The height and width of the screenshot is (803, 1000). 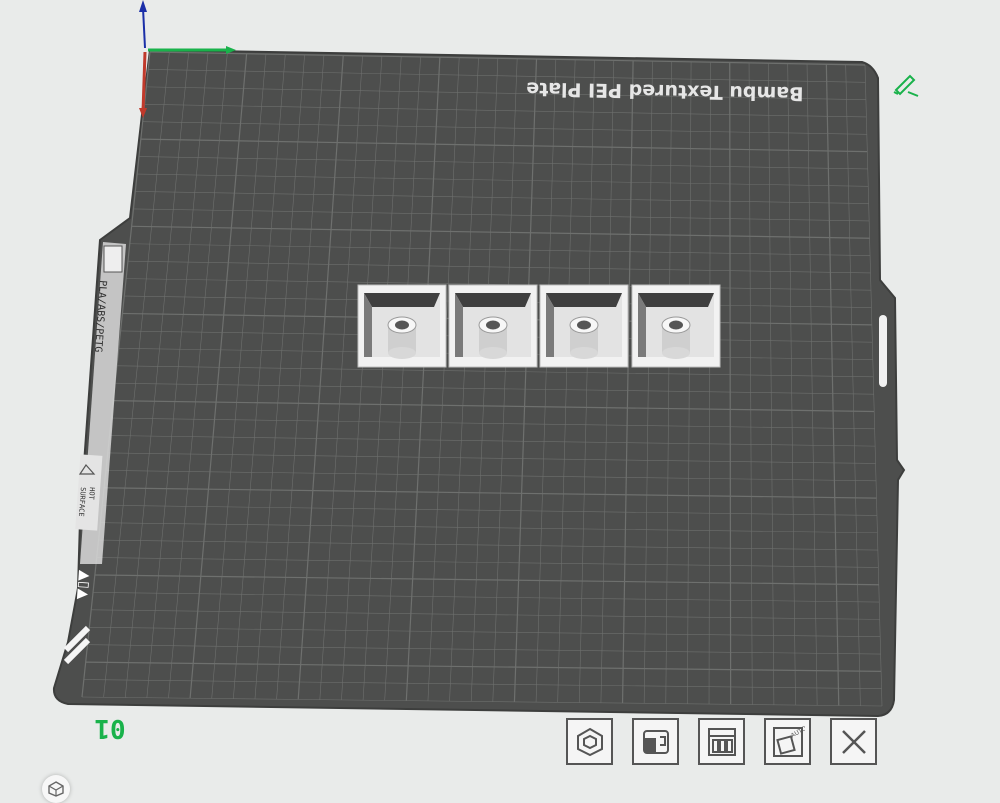 What do you see at coordinates (113, 259) in the screenshot?
I see `strip-glyph-icon` at bounding box center [113, 259].